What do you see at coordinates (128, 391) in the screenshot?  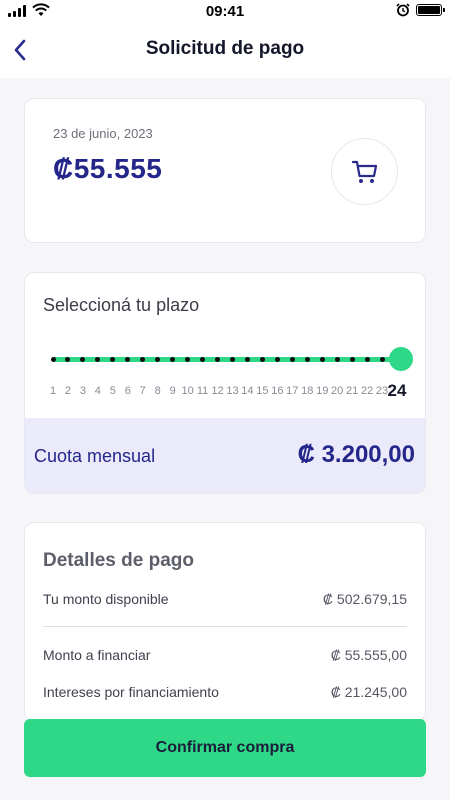 I see `term-tick-label: 6` at bounding box center [128, 391].